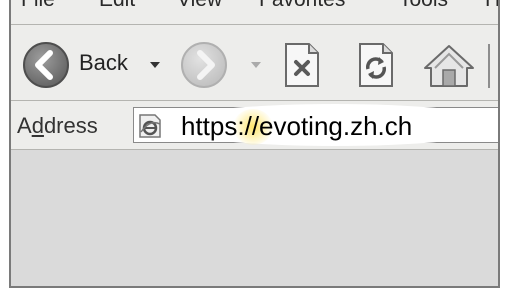  I want to click on home-button, so click(449, 65).